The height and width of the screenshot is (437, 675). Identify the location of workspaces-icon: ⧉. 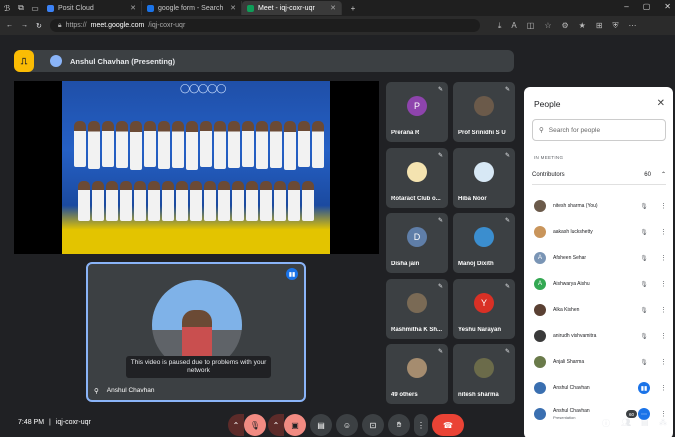
(21, 8).